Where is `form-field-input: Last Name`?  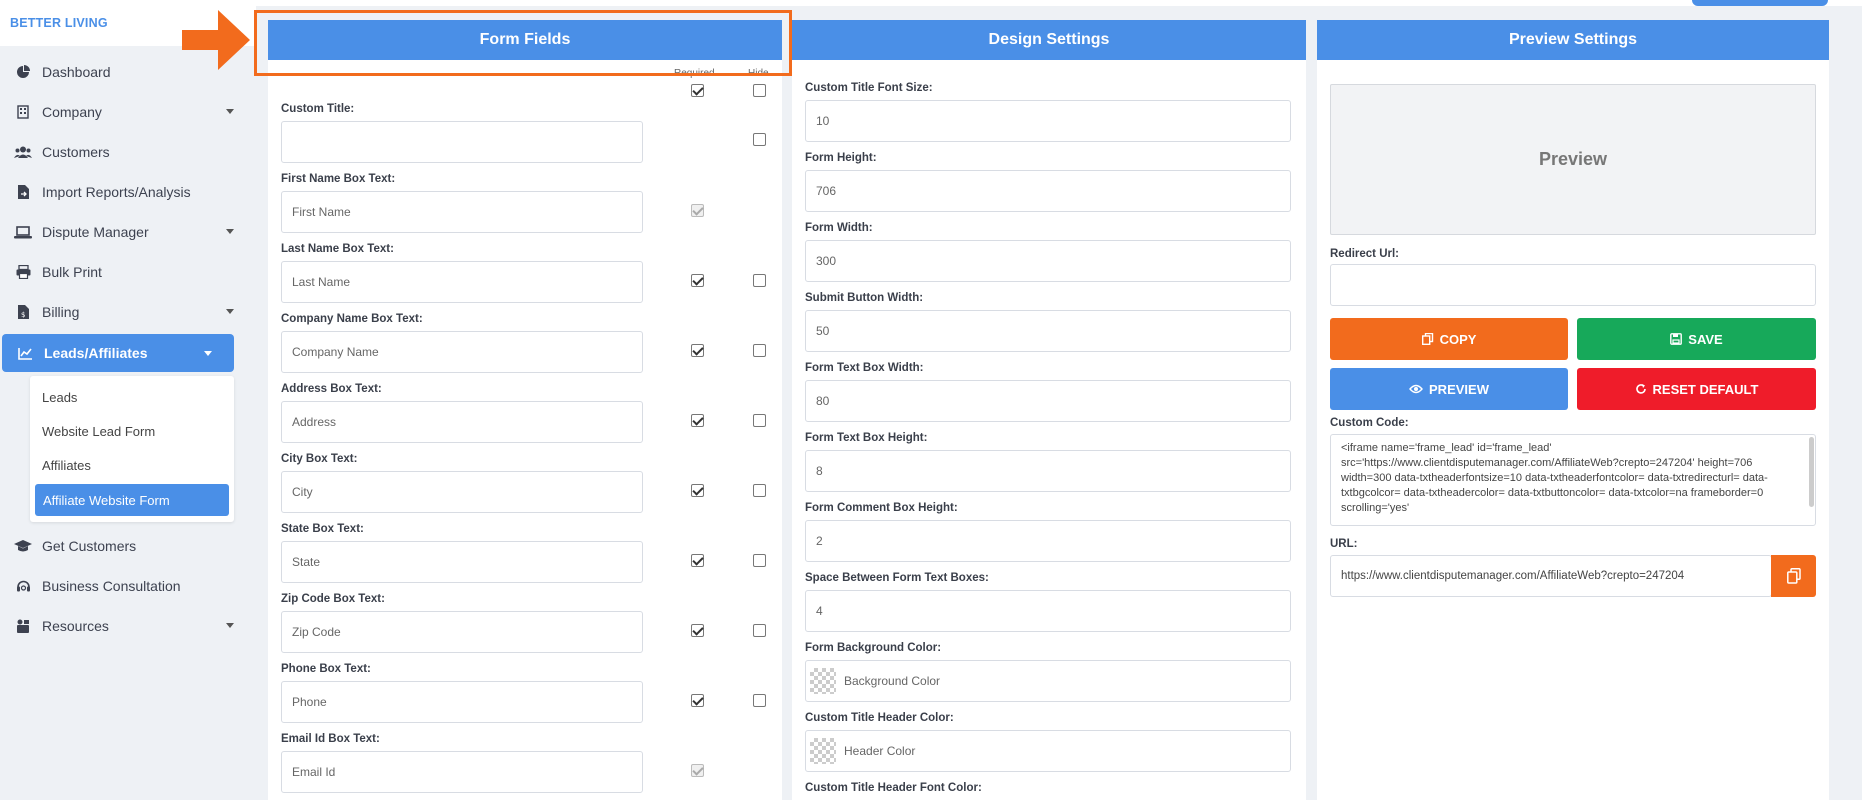
form-field-input: Last Name is located at coordinates (462, 282).